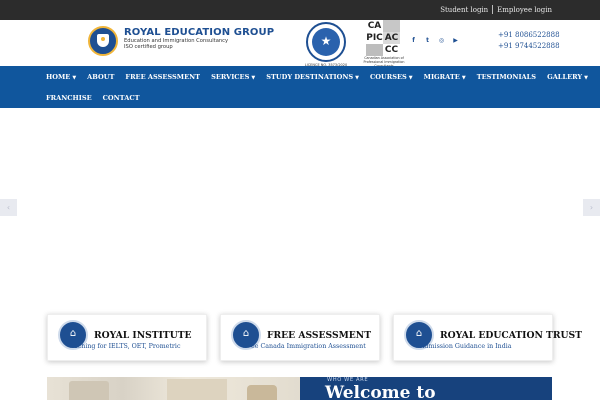 The image size is (600, 400). I want to click on nav-item-franchise: FRANCHISE, so click(69, 98).